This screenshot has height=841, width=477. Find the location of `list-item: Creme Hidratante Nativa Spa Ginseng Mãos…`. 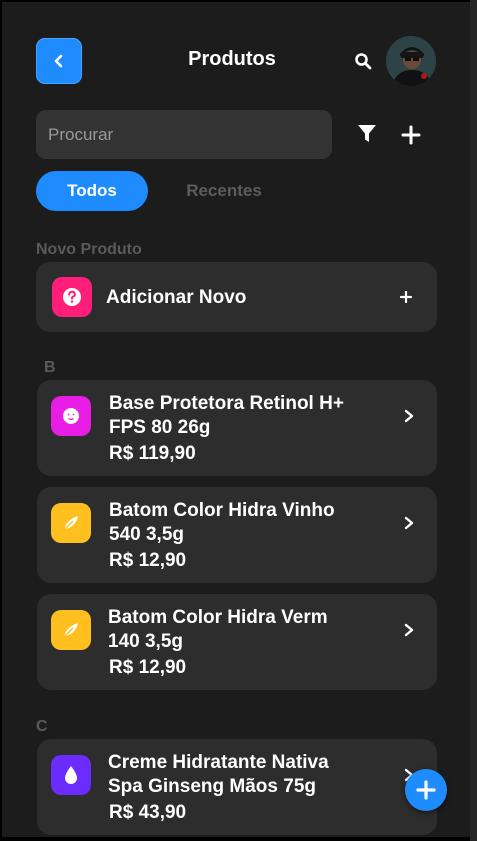

list-item: Creme Hidratante Nativa Spa Ginseng Mãos… is located at coordinates (237, 787).